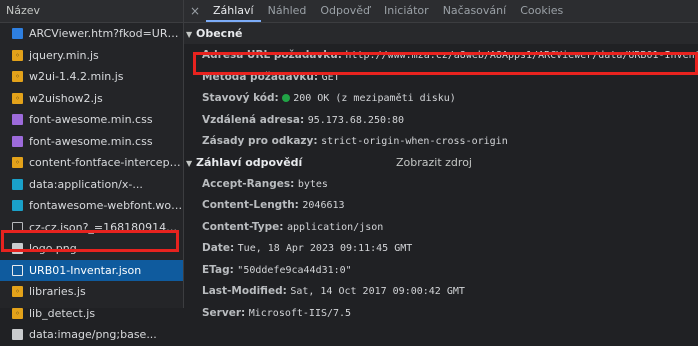 The width and height of the screenshot is (698, 346). I want to click on response-header-row: Server: Microsoft-IIS/7.5, so click(441, 313).